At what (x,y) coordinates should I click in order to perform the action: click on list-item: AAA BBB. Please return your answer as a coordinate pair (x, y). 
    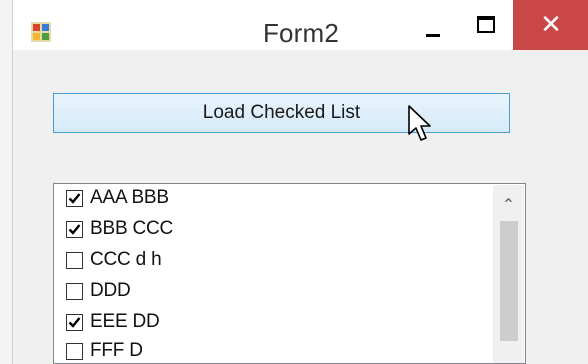
    Looking at the image, I should click on (117, 198).